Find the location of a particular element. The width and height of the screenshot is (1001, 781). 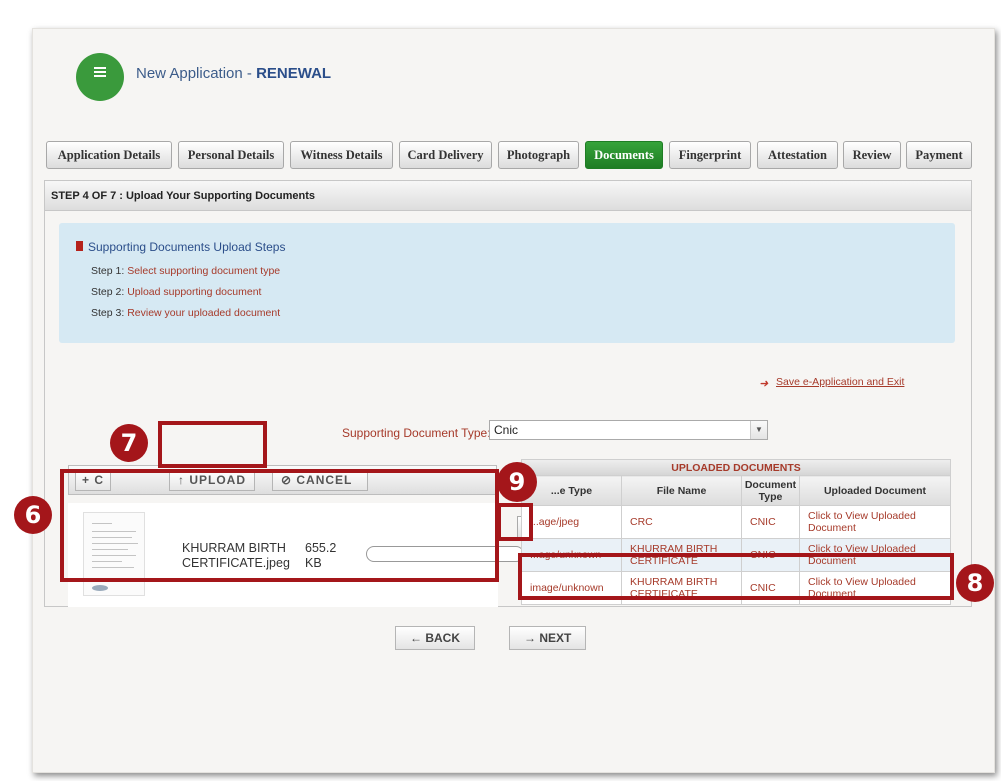

highlight-uploaded-row is located at coordinates (736, 576).